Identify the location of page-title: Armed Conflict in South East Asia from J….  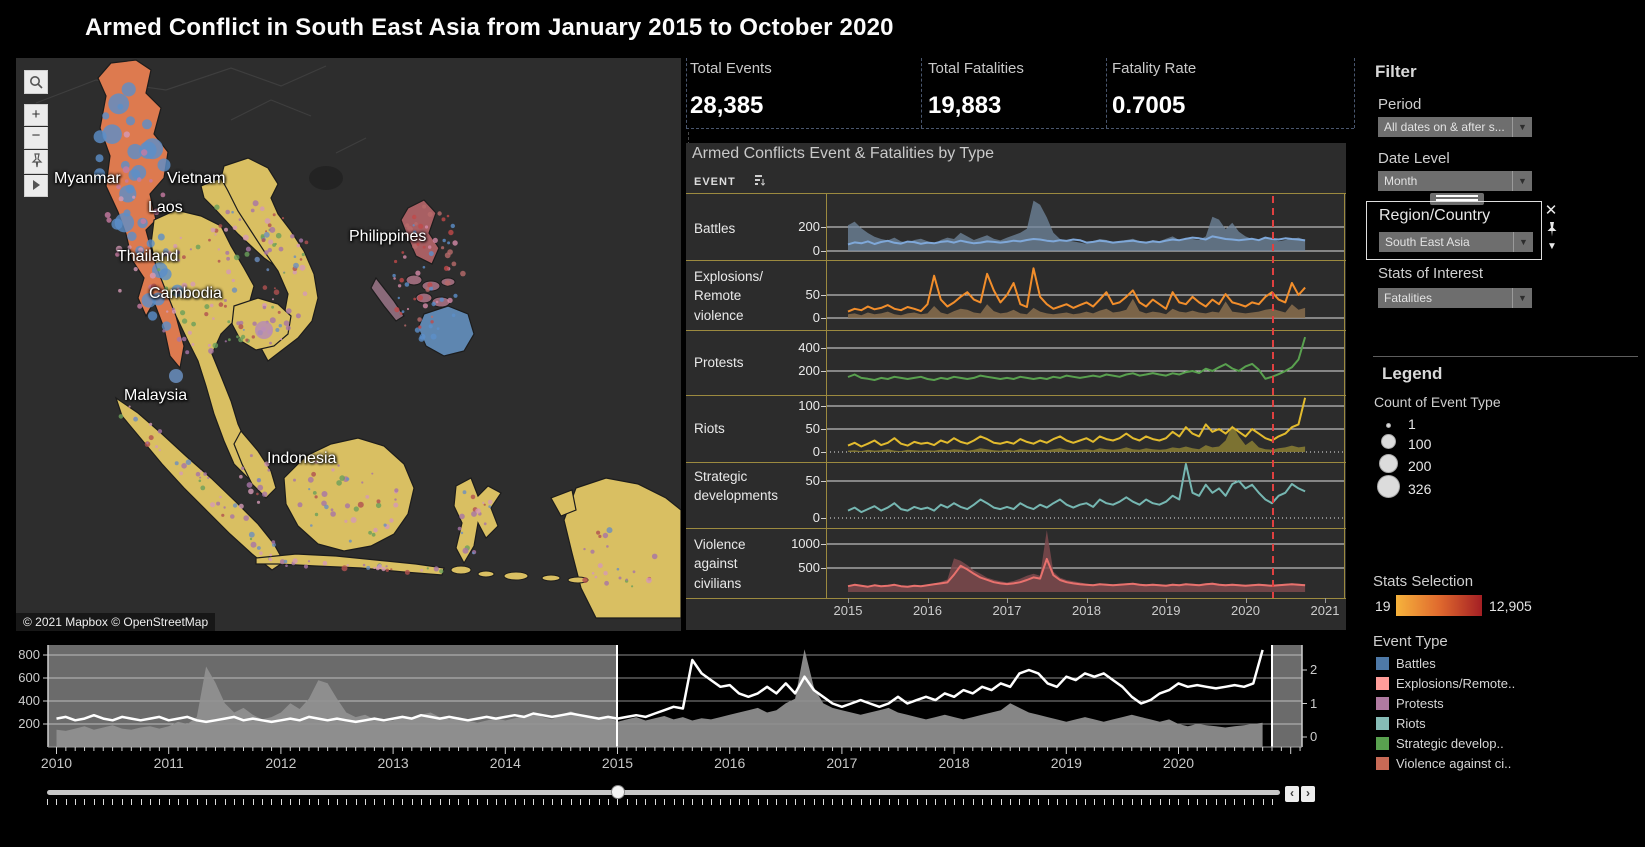
(489, 27).